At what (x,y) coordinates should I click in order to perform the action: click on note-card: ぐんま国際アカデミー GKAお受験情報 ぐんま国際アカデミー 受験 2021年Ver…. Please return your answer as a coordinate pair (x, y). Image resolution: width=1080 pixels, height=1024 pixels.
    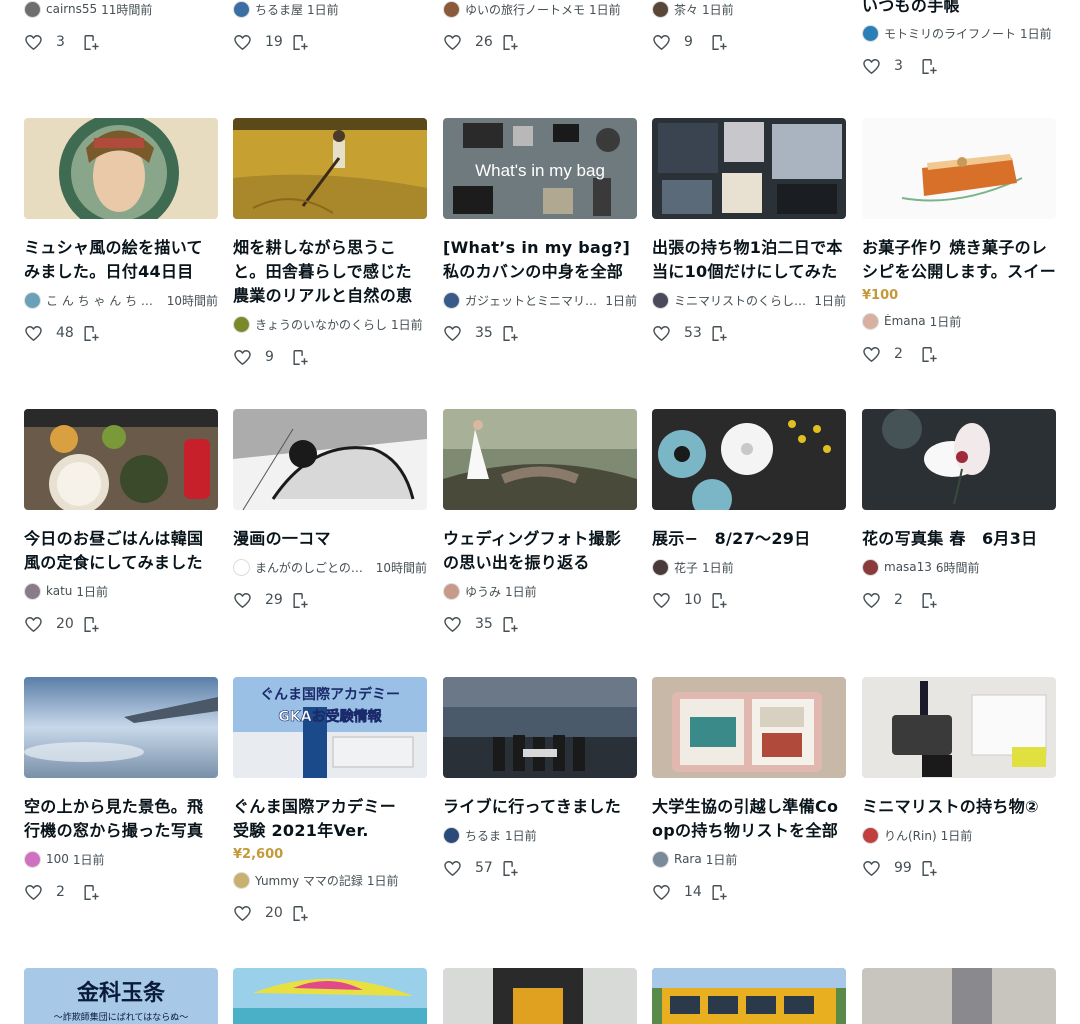
    Looking at the image, I should click on (330, 801).